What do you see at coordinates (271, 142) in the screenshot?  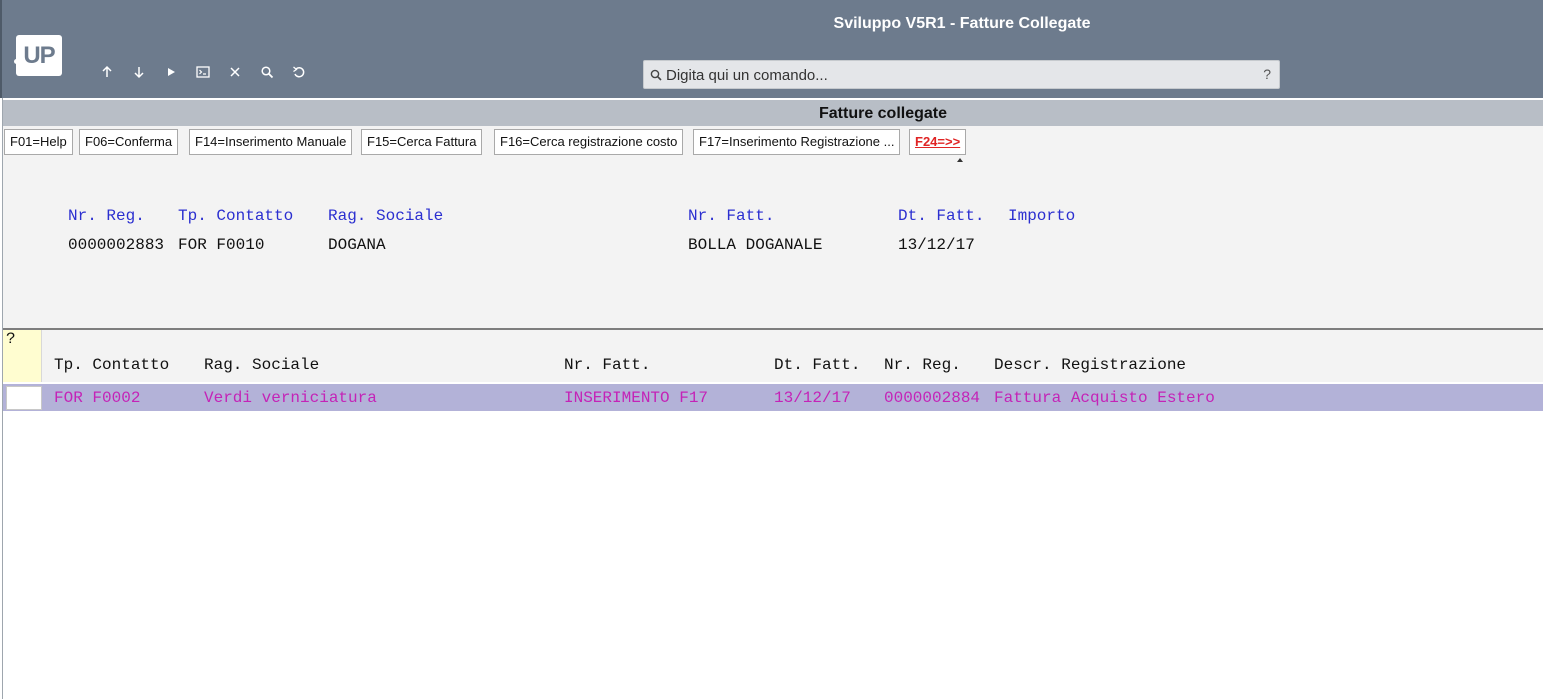 I see `f14-inserimento-manuale-button: F14=Inserimento Manuale` at bounding box center [271, 142].